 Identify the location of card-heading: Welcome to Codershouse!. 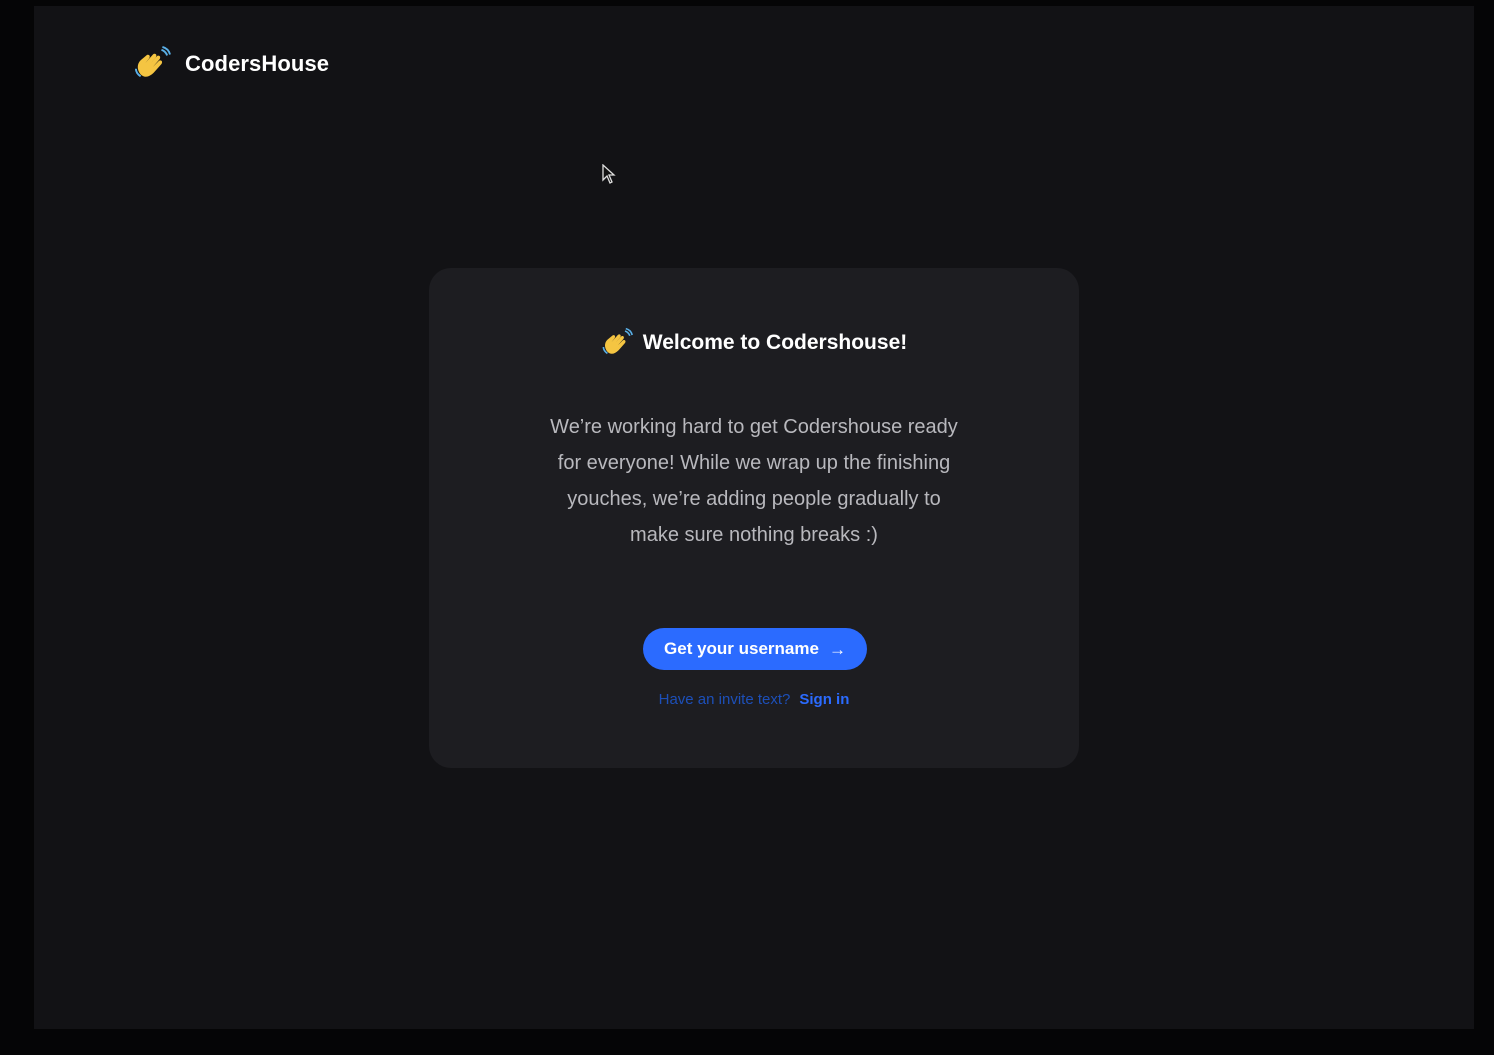
(754, 343).